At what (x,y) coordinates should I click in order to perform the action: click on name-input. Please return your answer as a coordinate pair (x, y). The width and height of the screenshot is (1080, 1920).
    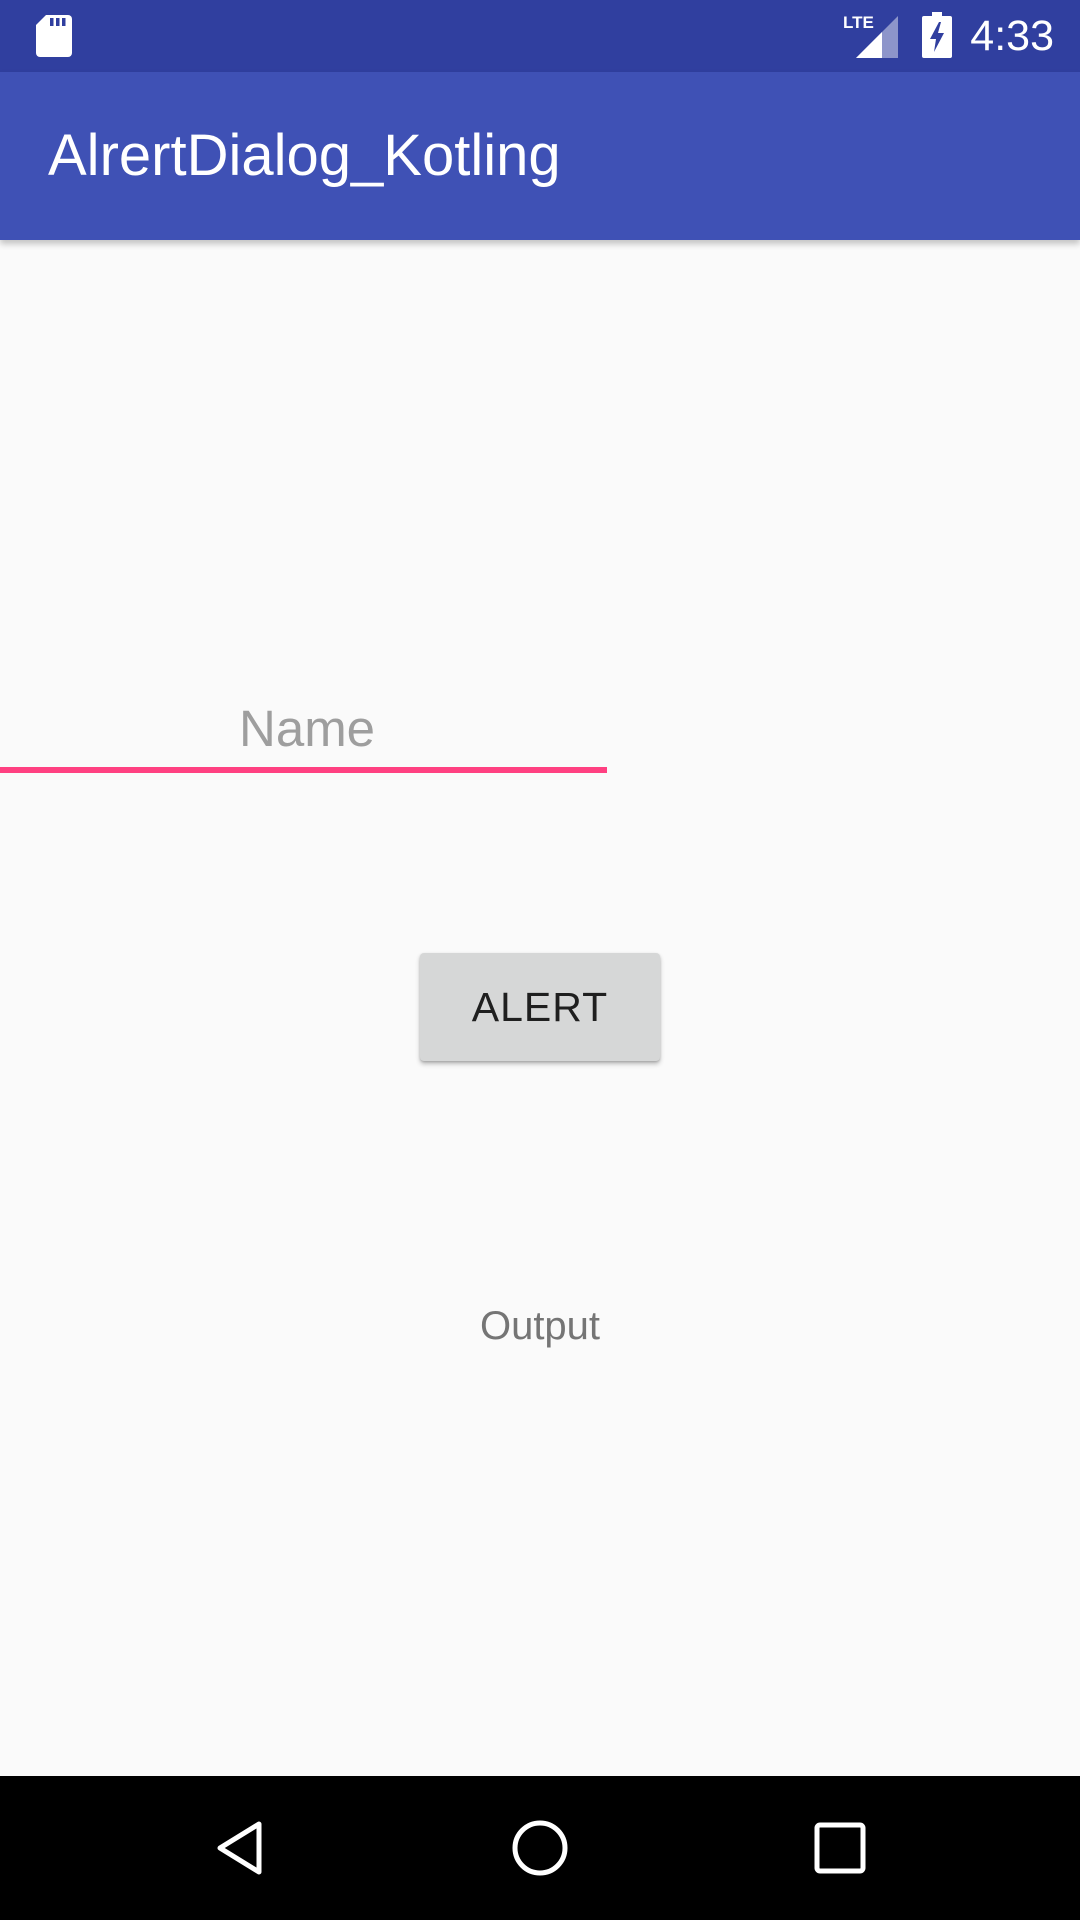
    Looking at the image, I should click on (540, 728).